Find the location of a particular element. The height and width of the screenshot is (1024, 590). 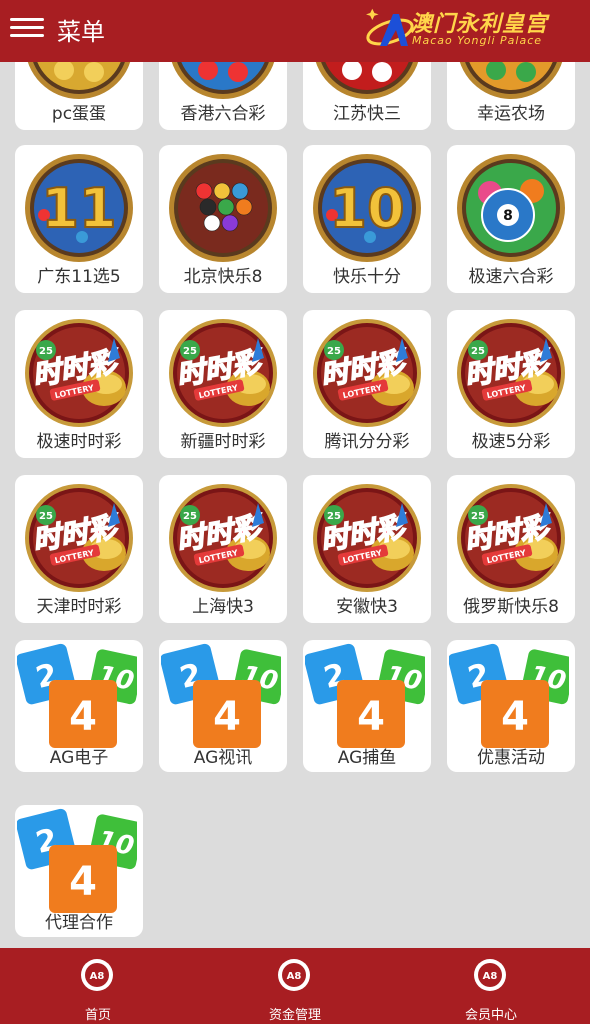

game-tile: 25 时时彩 LOTTERY 极速5分彩 is located at coordinates (511, 384).